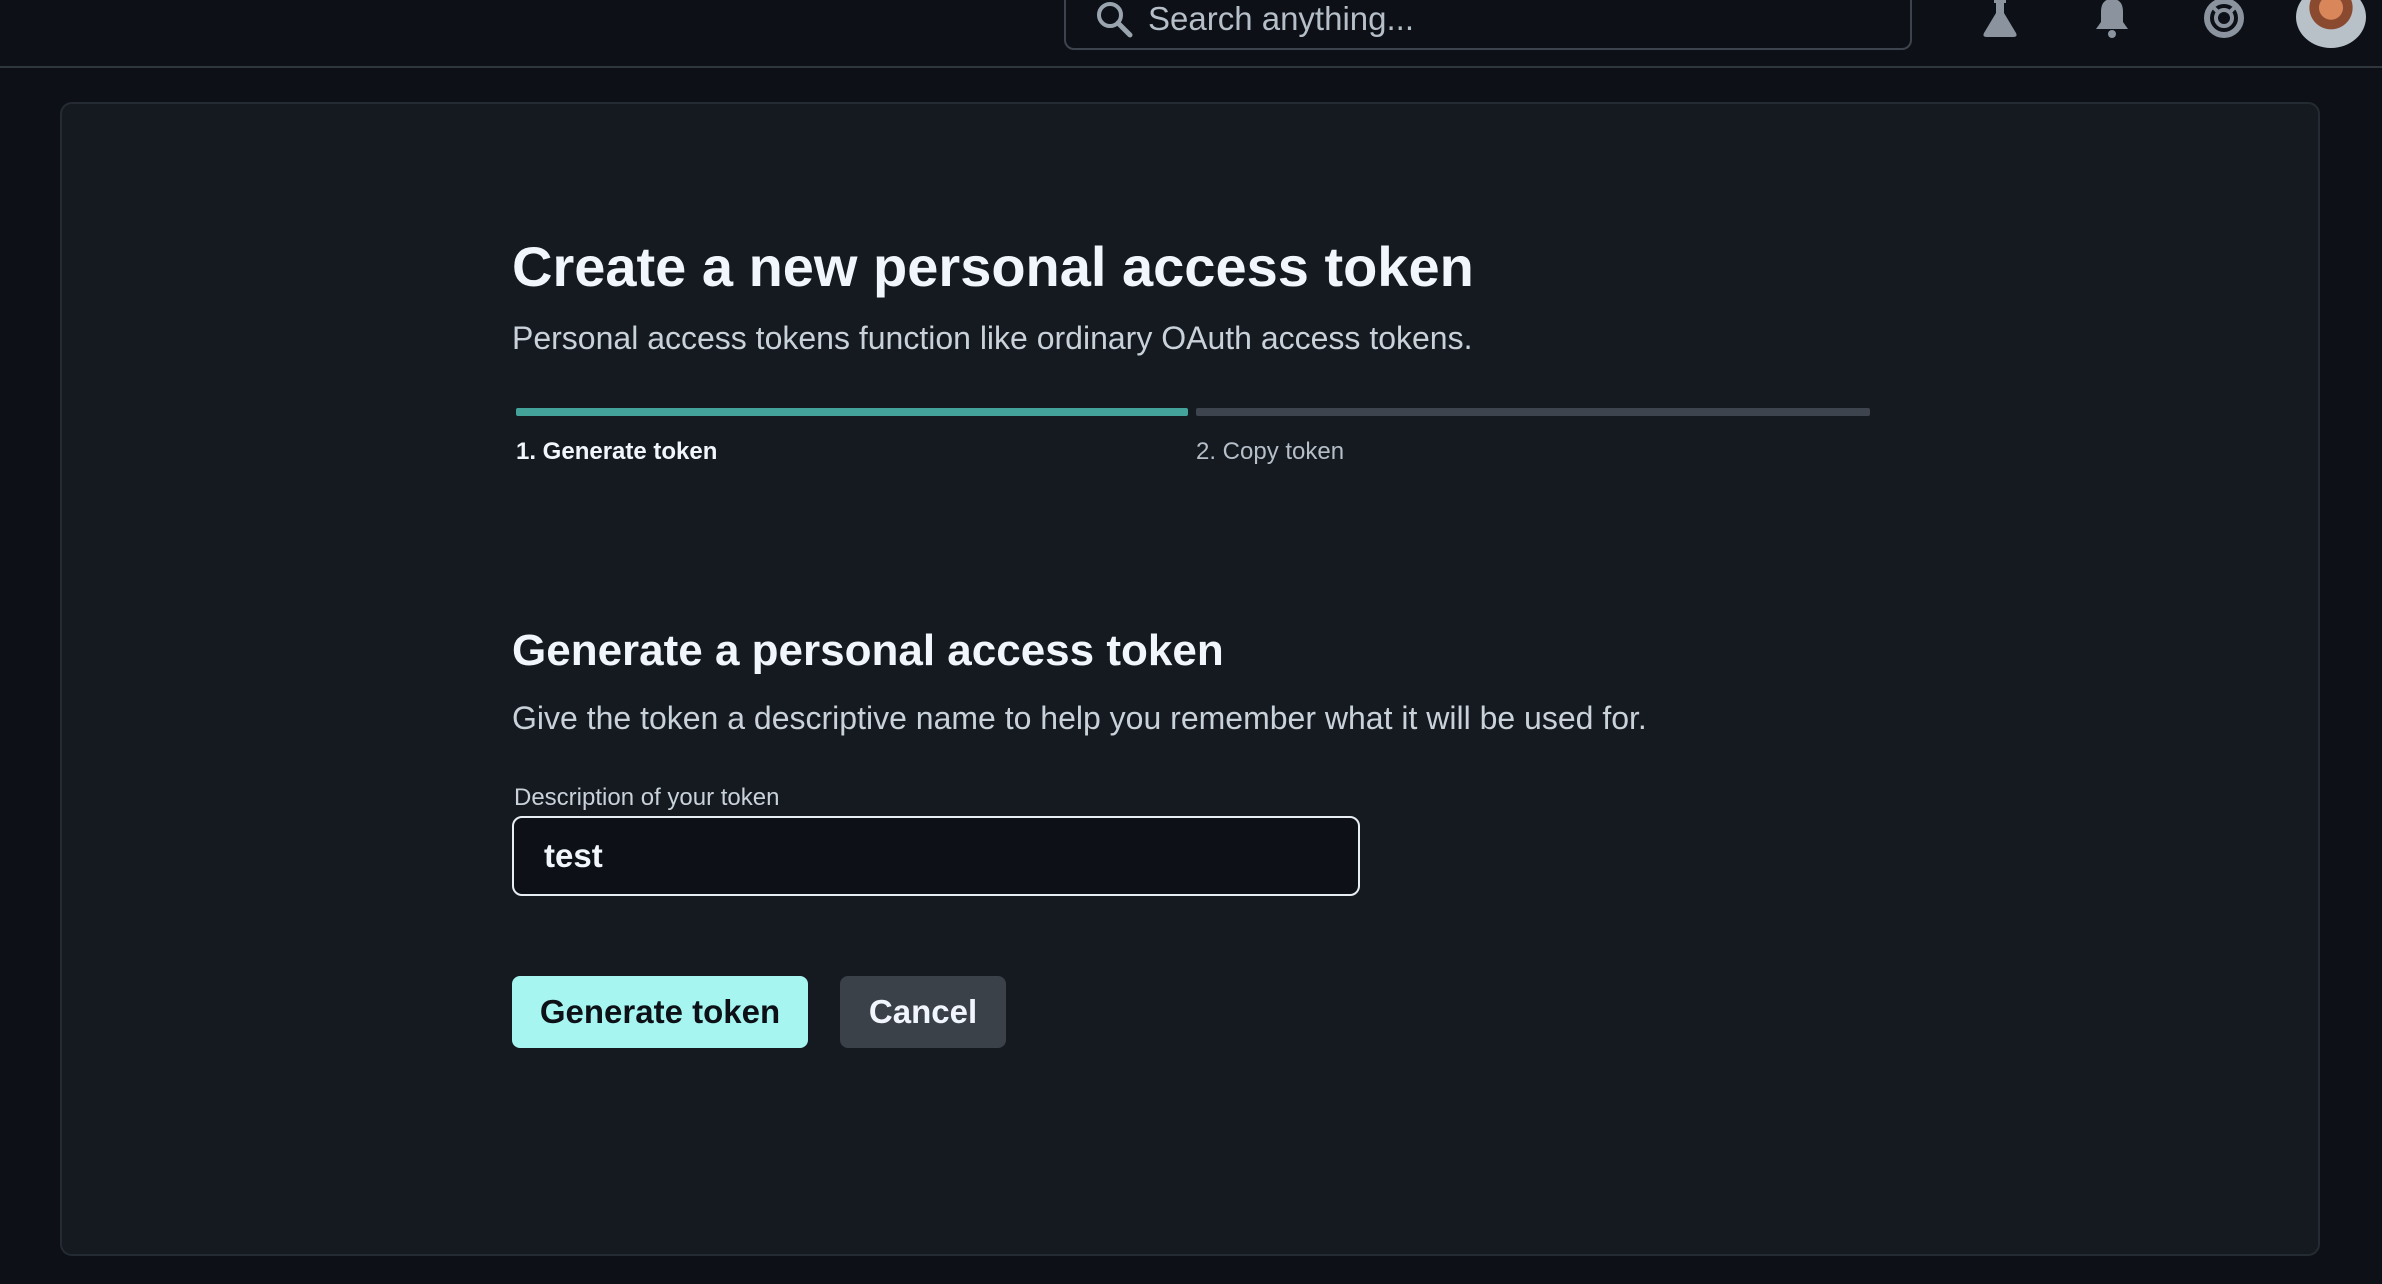  What do you see at coordinates (993, 266) in the screenshot?
I see `page-title: Create a new personal access token` at bounding box center [993, 266].